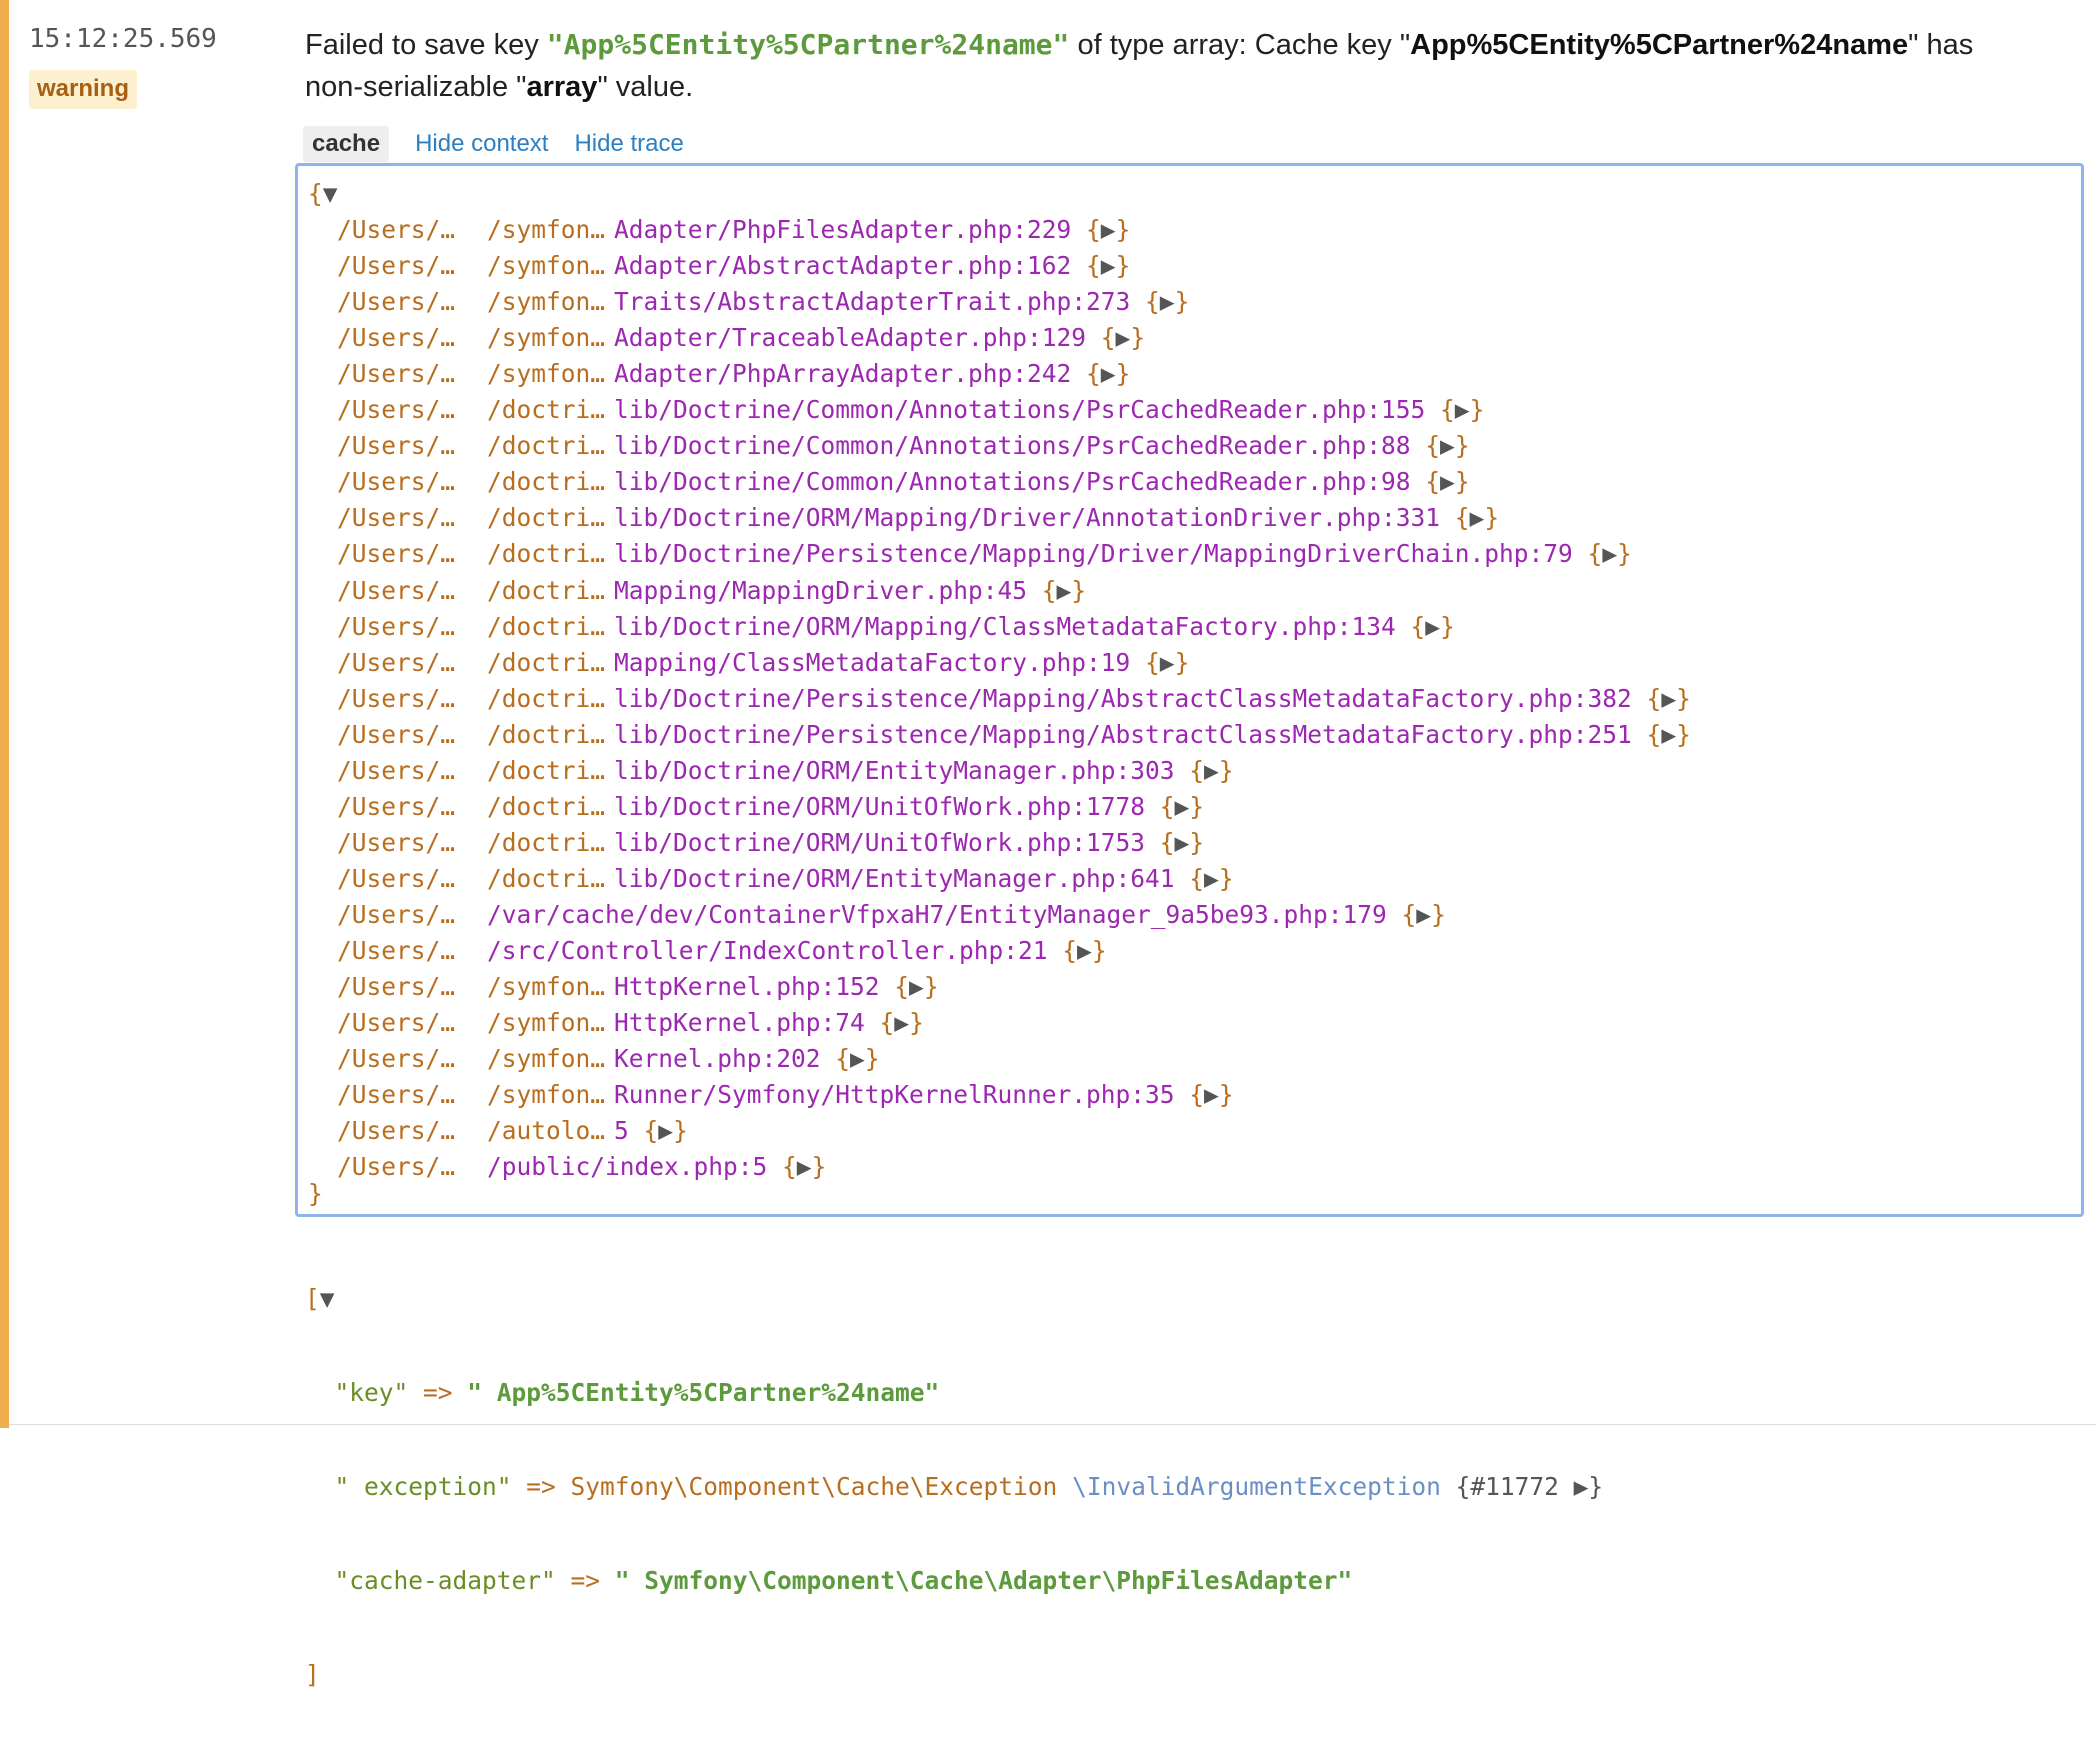 Image resolution: width=2096 pixels, height=1751 pixels. Describe the element at coordinates (1240, 45) in the screenshot. I see `message-text: of type array: Cache key "` at that location.